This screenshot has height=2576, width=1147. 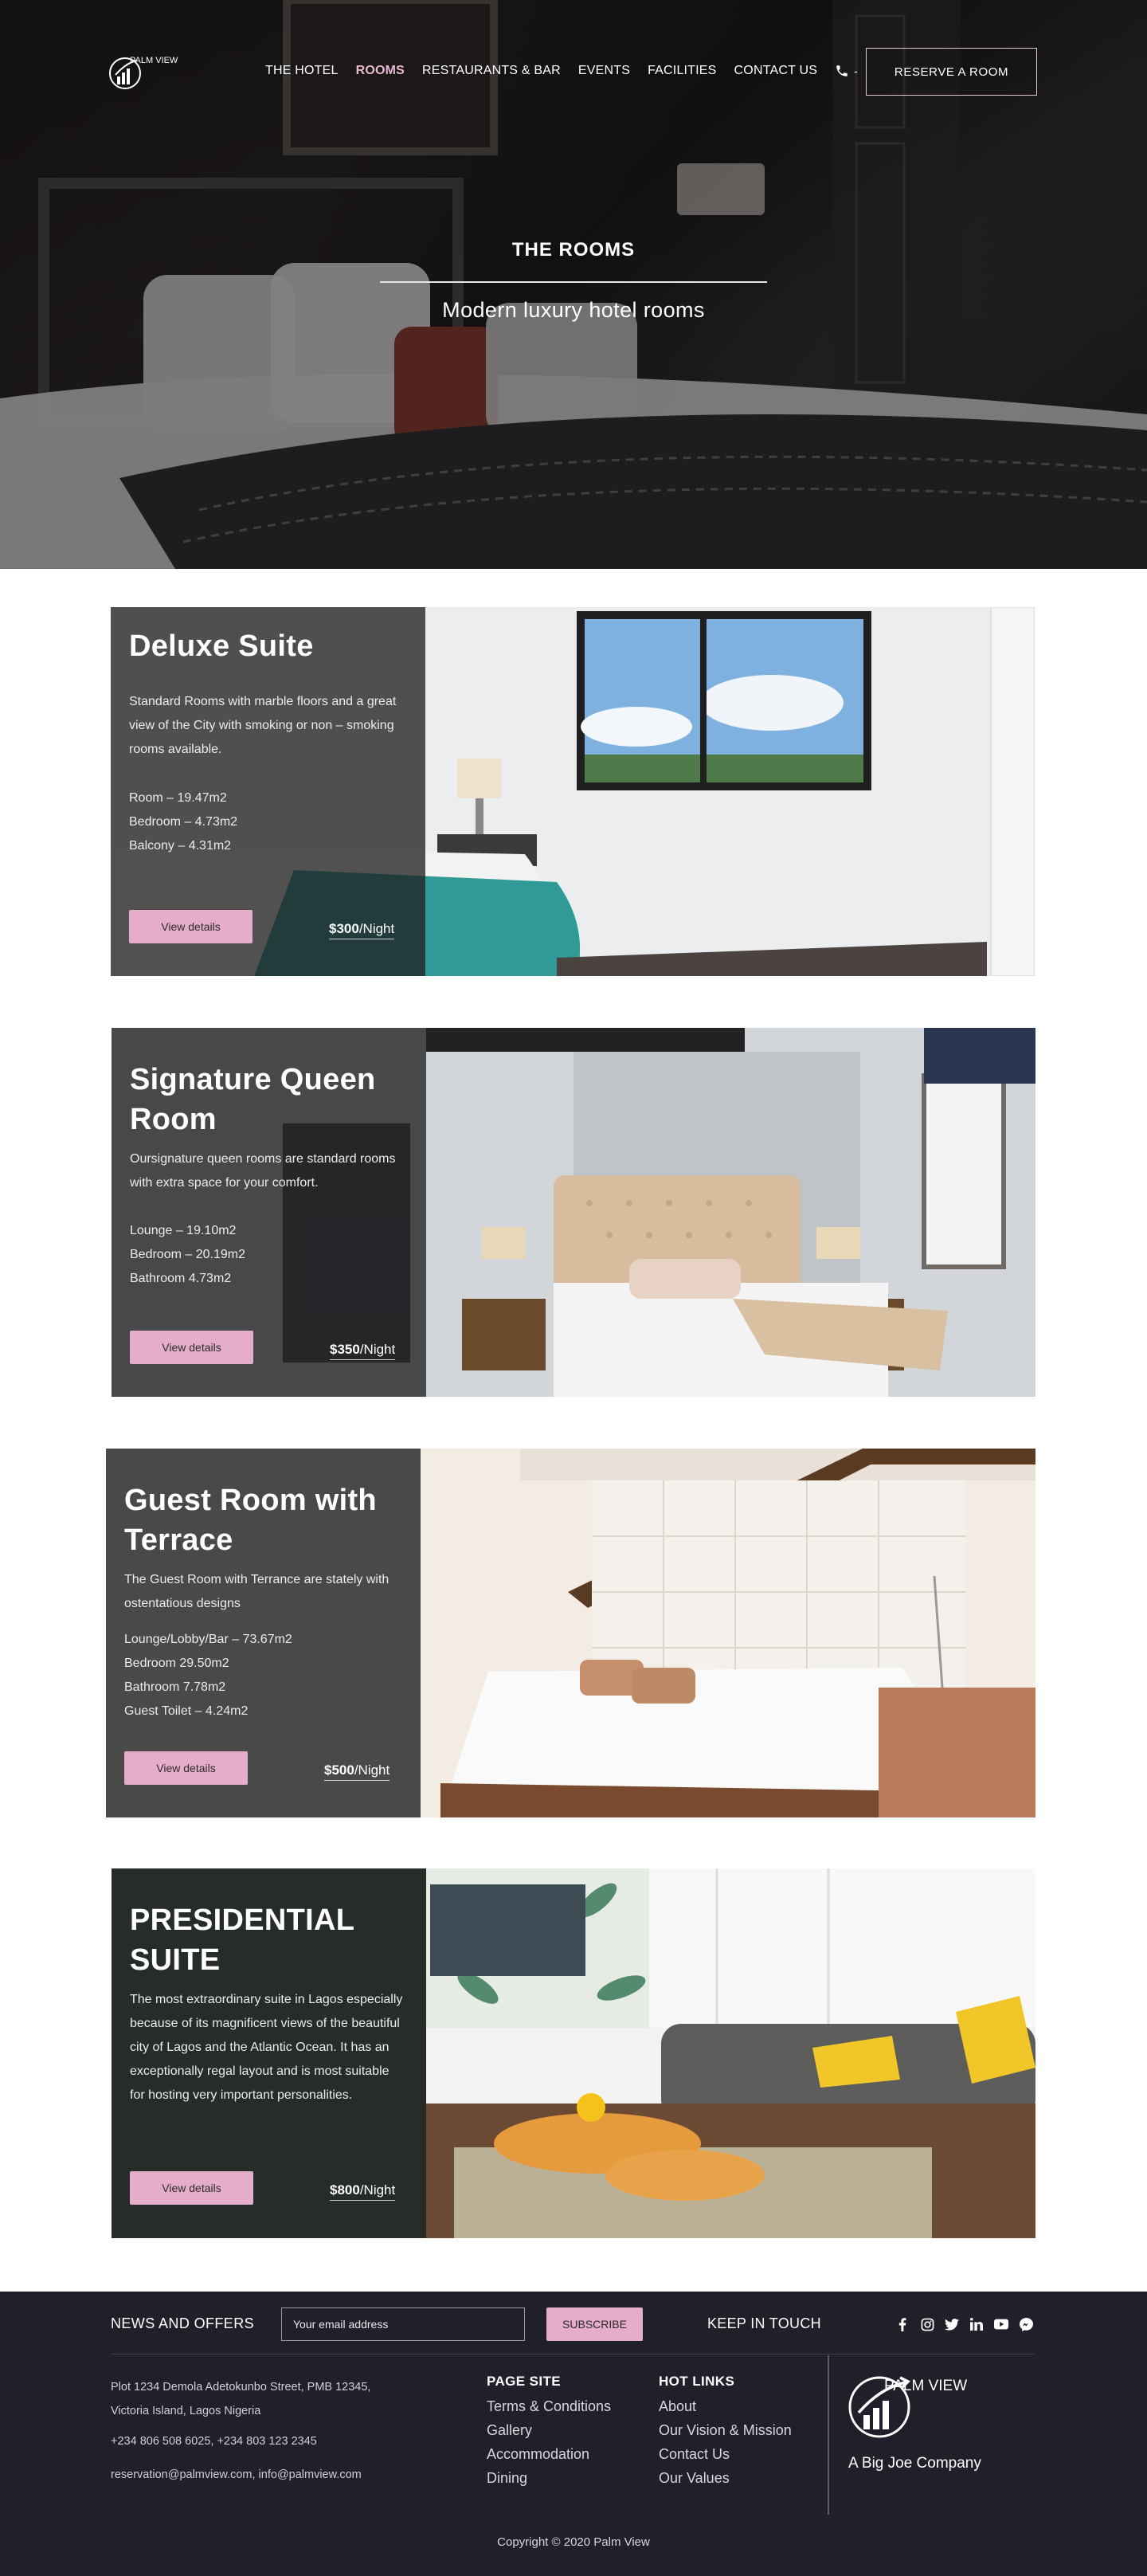 What do you see at coordinates (697, 2381) in the screenshot?
I see `hot-links-heading: HOT LINKS` at bounding box center [697, 2381].